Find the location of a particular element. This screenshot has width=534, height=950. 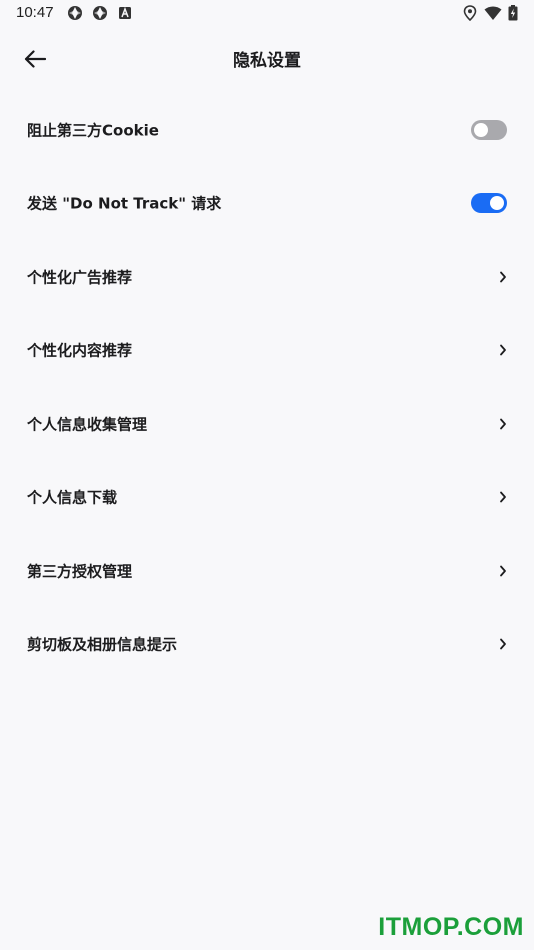

setting-label: 个人信息下载 is located at coordinates (72, 497).